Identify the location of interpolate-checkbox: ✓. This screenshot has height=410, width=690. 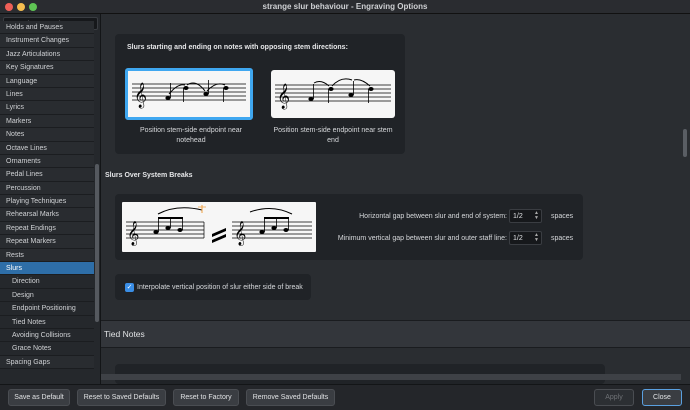
(129, 287).